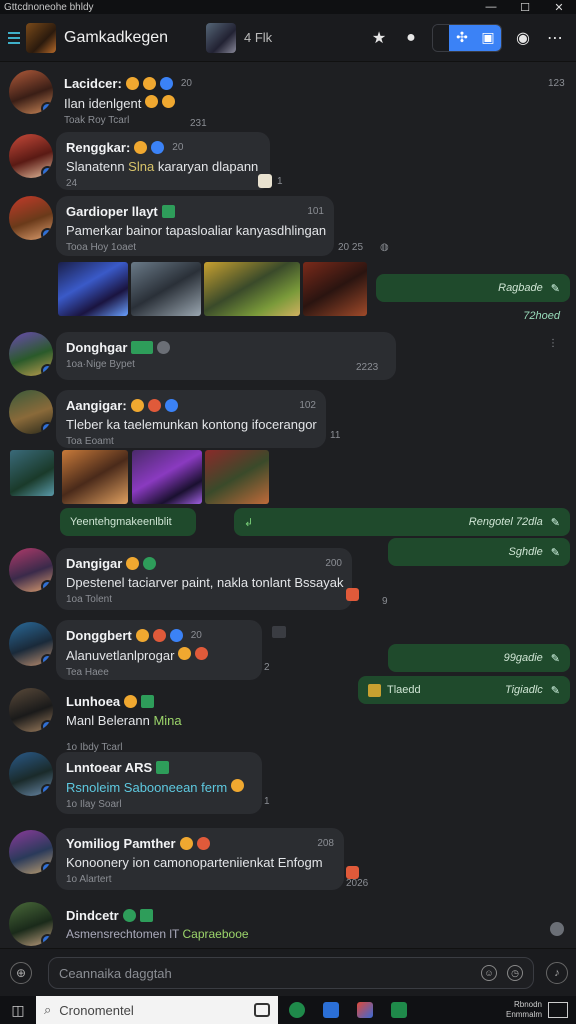  I want to click on more-icon: ⋯, so click(555, 38).